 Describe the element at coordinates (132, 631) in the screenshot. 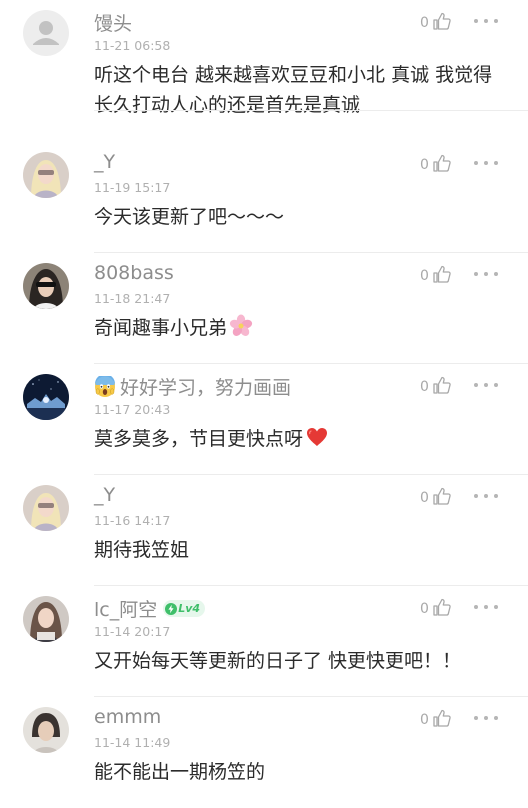

I see `timestamp: 11-14 20:17` at that location.